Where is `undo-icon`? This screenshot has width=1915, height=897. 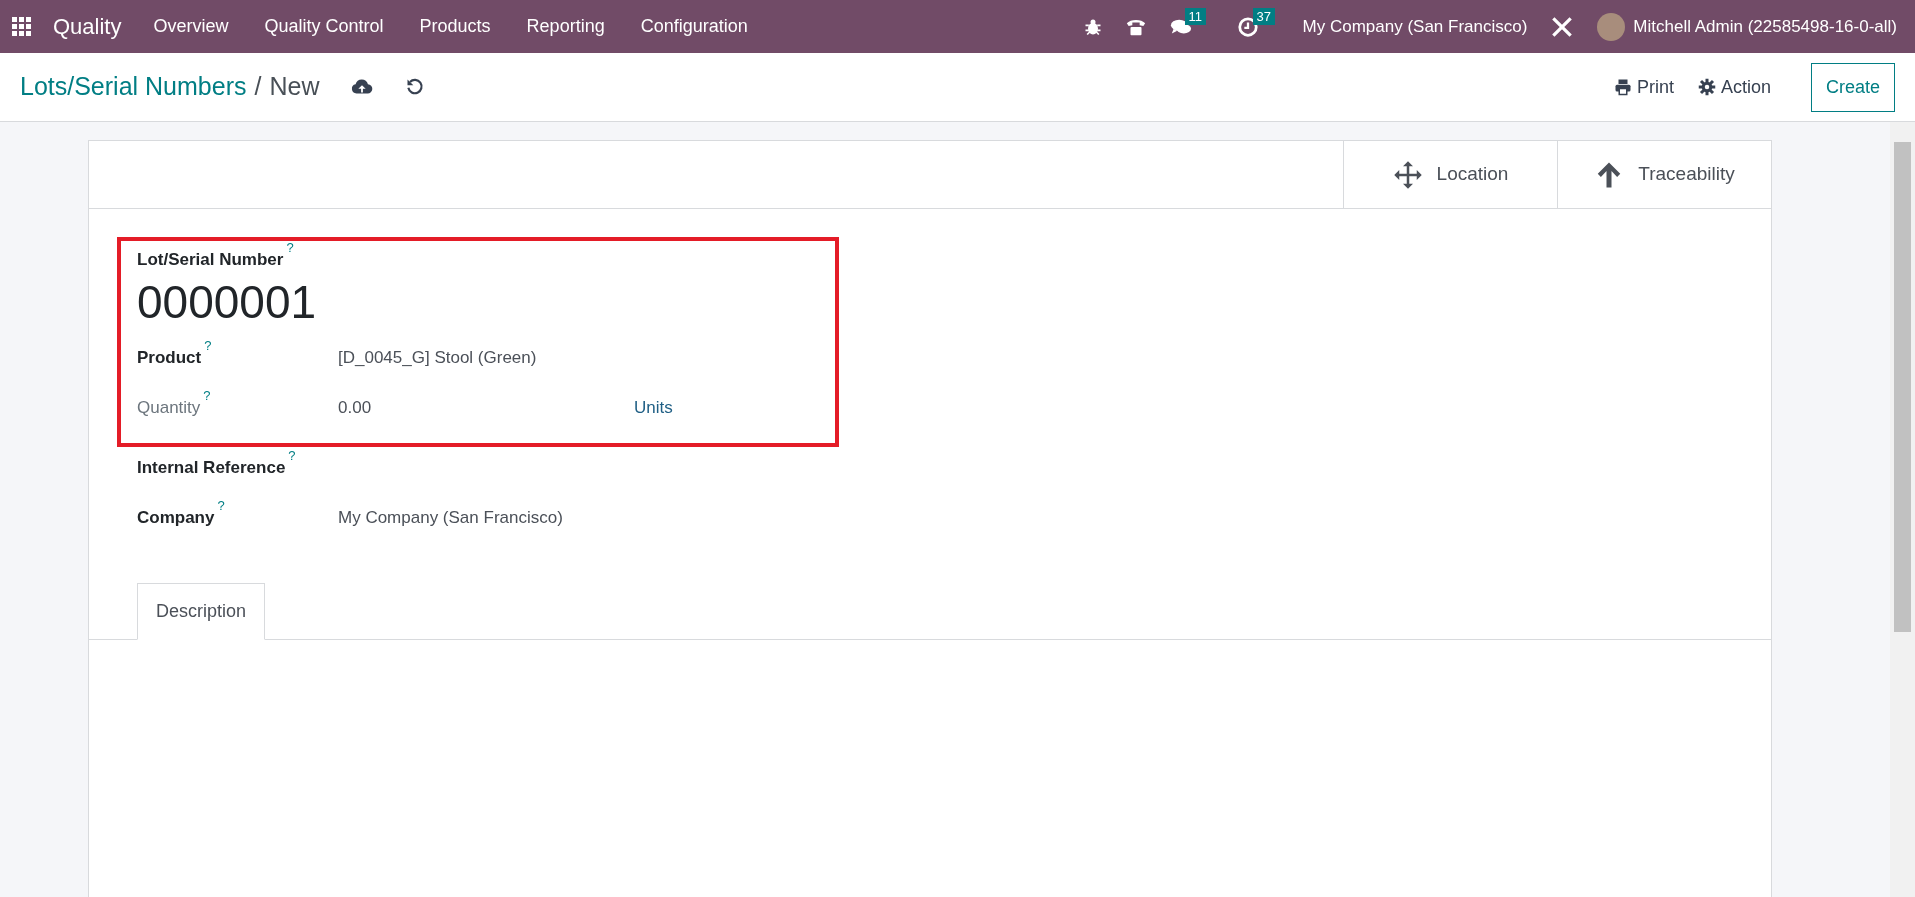 undo-icon is located at coordinates (415, 87).